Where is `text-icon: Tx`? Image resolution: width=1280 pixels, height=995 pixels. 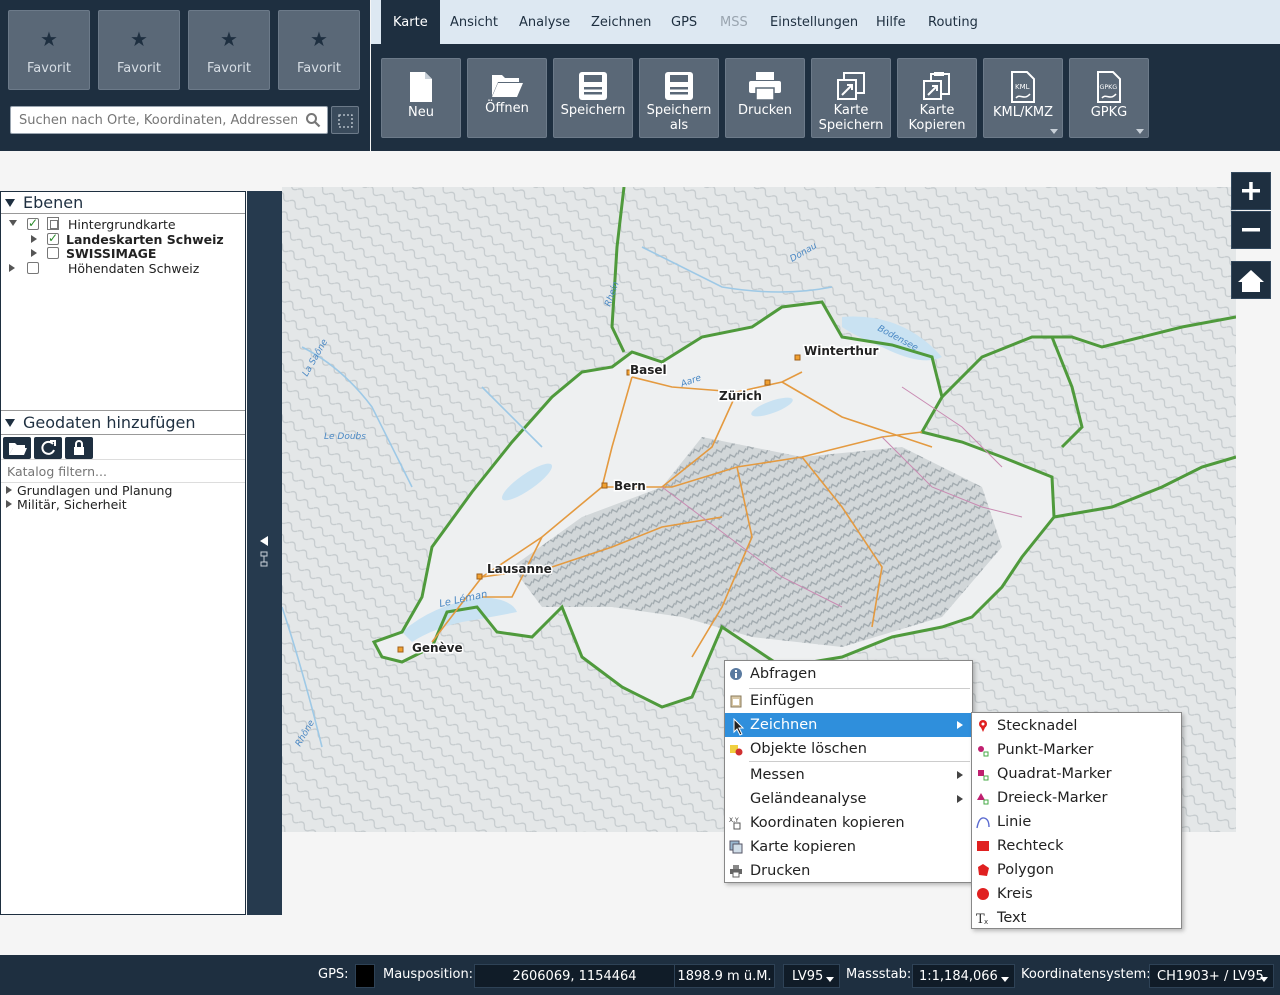
text-icon: Tx is located at coordinates (982, 918).